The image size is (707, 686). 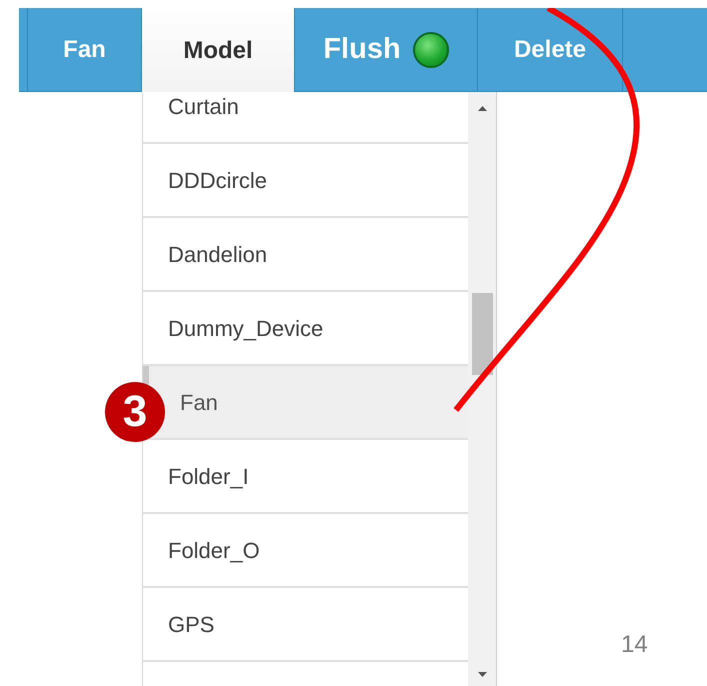 What do you see at coordinates (218, 50) in the screenshot?
I see `tab: Model` at bounding box center [218, 50].